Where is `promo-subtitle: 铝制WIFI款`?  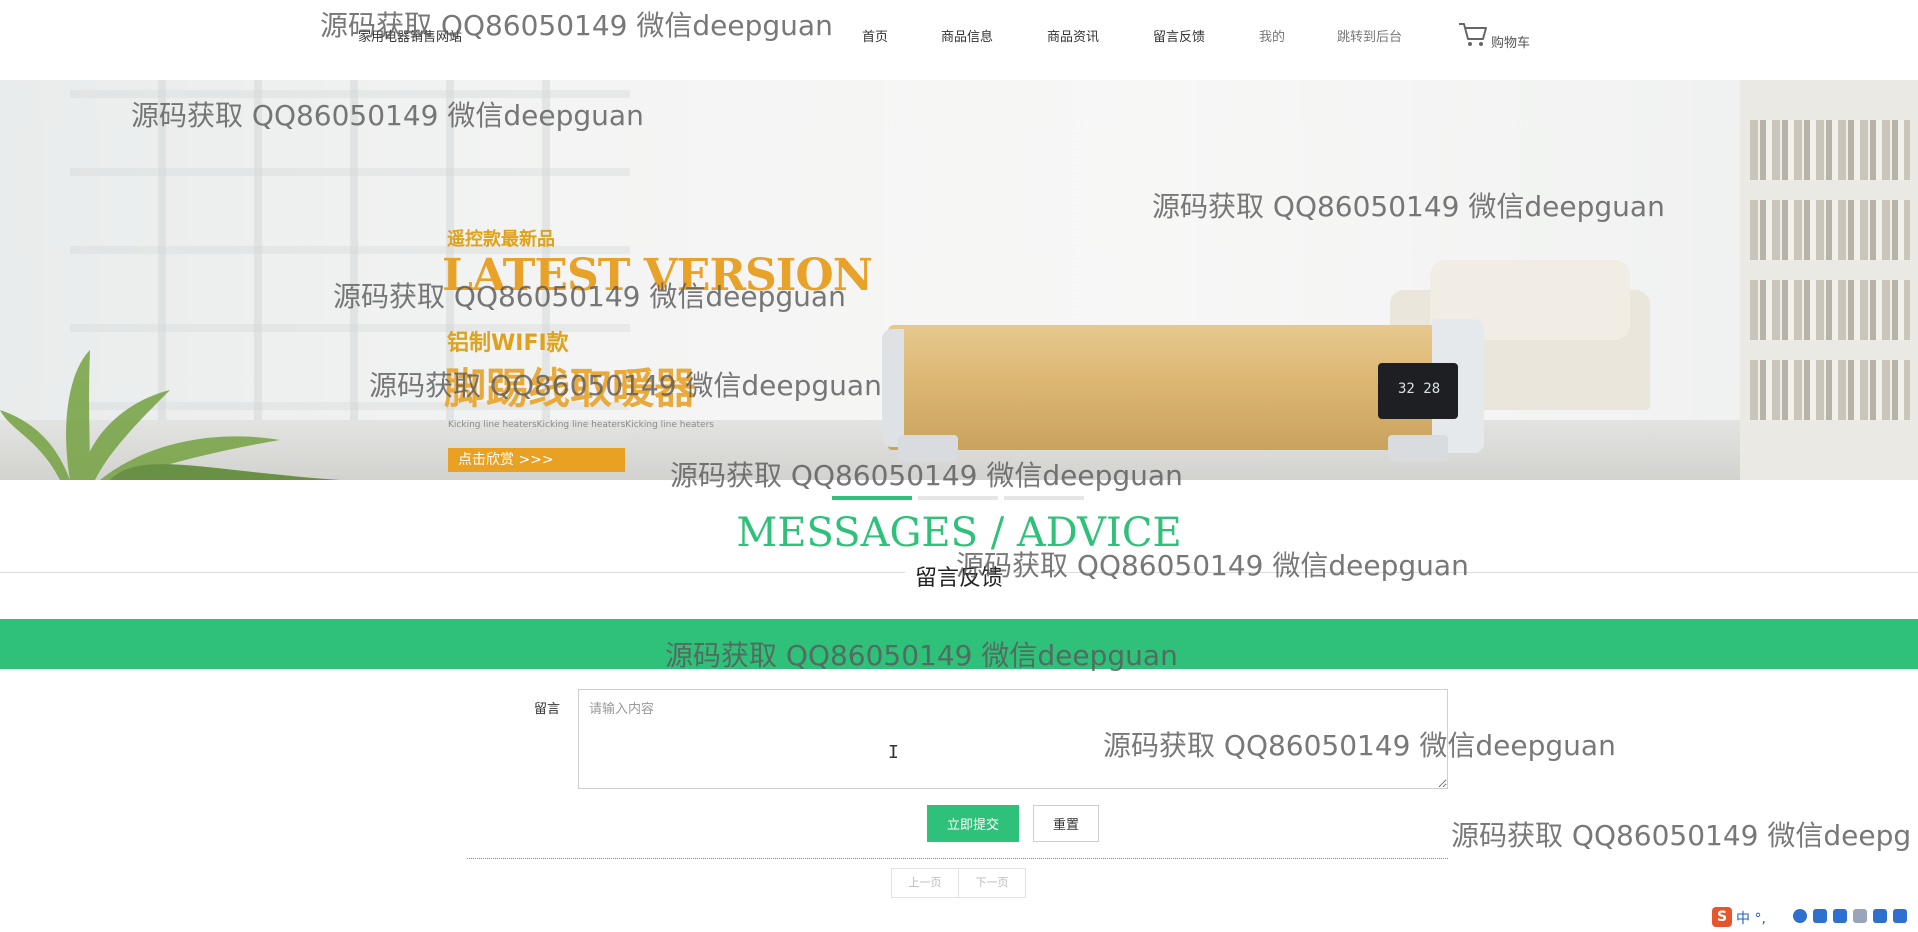
promo-subtitle: 铝制WIFI款 is located at coordinates (508, 343).